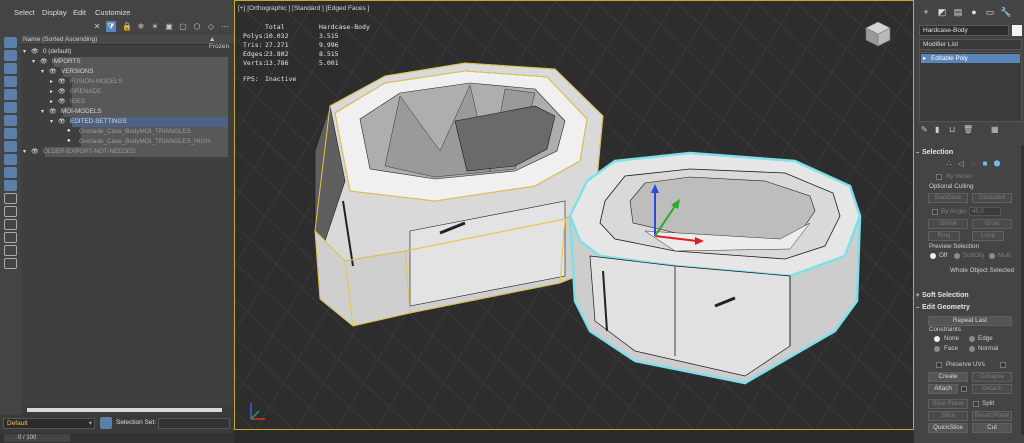  What do you see at coordinates (117, 438) in the screenshot?
I see `time-slider: 0 / 100` at bounding box center [117, 438].